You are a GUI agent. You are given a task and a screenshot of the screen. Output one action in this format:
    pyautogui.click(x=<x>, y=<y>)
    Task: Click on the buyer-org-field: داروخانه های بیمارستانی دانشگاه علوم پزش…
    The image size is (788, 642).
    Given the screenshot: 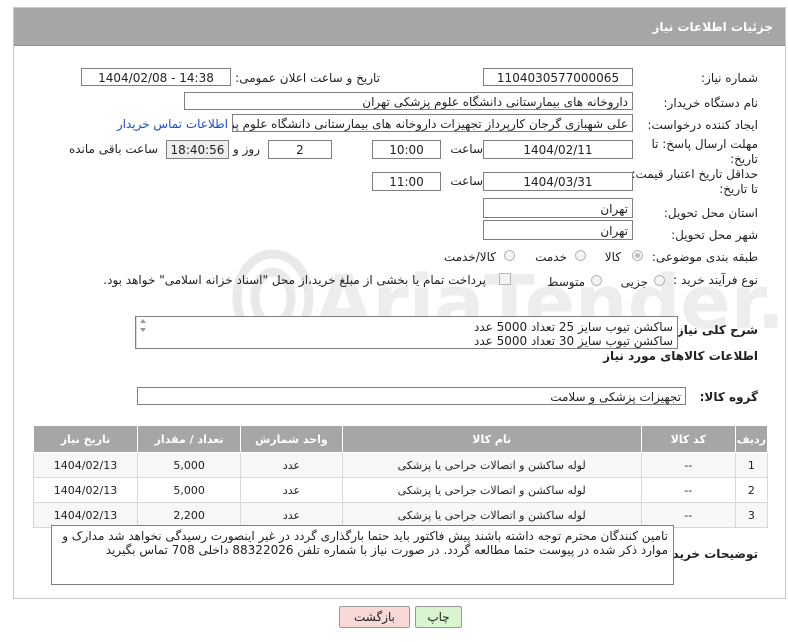 What is the action you would take?
    pyautogui.click(x=408, y=101)
    